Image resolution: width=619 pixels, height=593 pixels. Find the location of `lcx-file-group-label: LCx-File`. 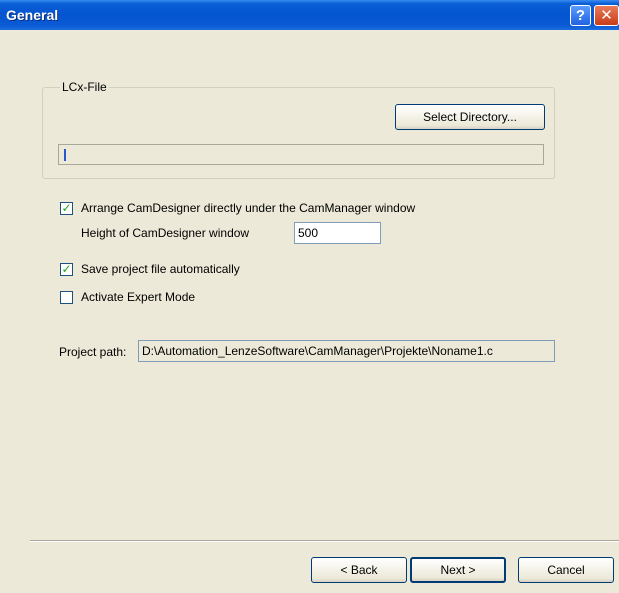

lcx-file-group-label: LCx-File is located at coordinates (84, 87).